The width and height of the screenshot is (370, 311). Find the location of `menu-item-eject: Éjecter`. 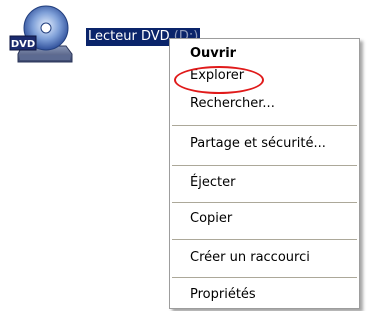

menu-item-eject: Éjecter is located at coordinates (212, 183).